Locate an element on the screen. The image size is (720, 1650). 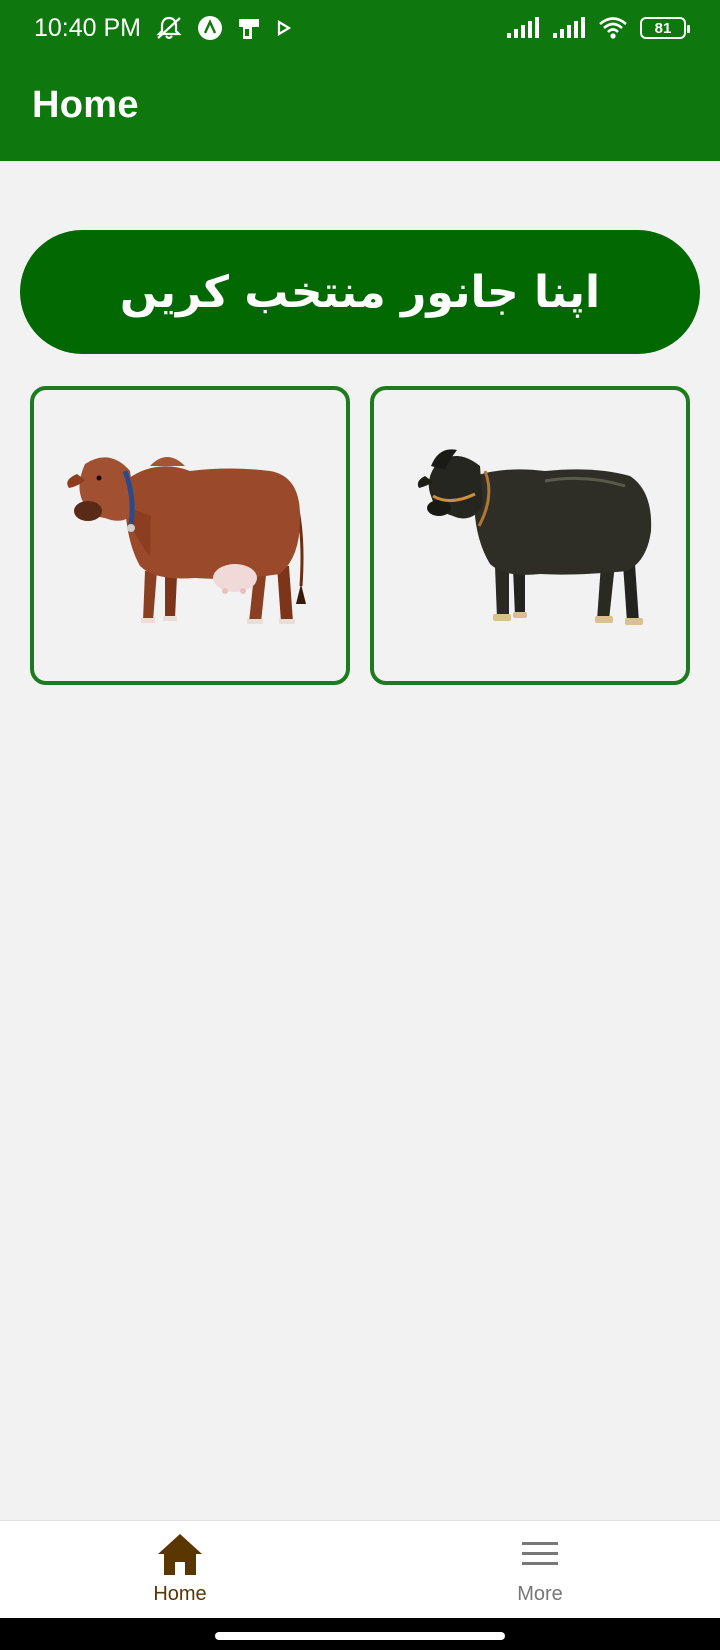
gesture-bar is located at coordinates (360, 1634).